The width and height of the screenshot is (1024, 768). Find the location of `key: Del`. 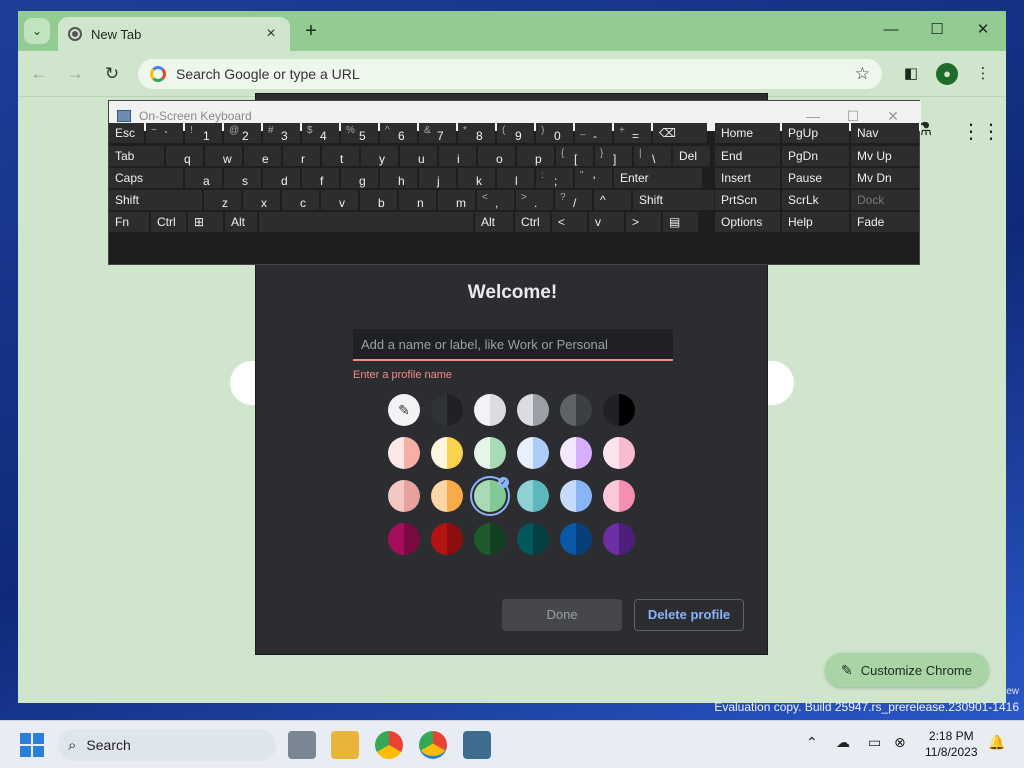

key: Del is located at coordinates (691, 156).